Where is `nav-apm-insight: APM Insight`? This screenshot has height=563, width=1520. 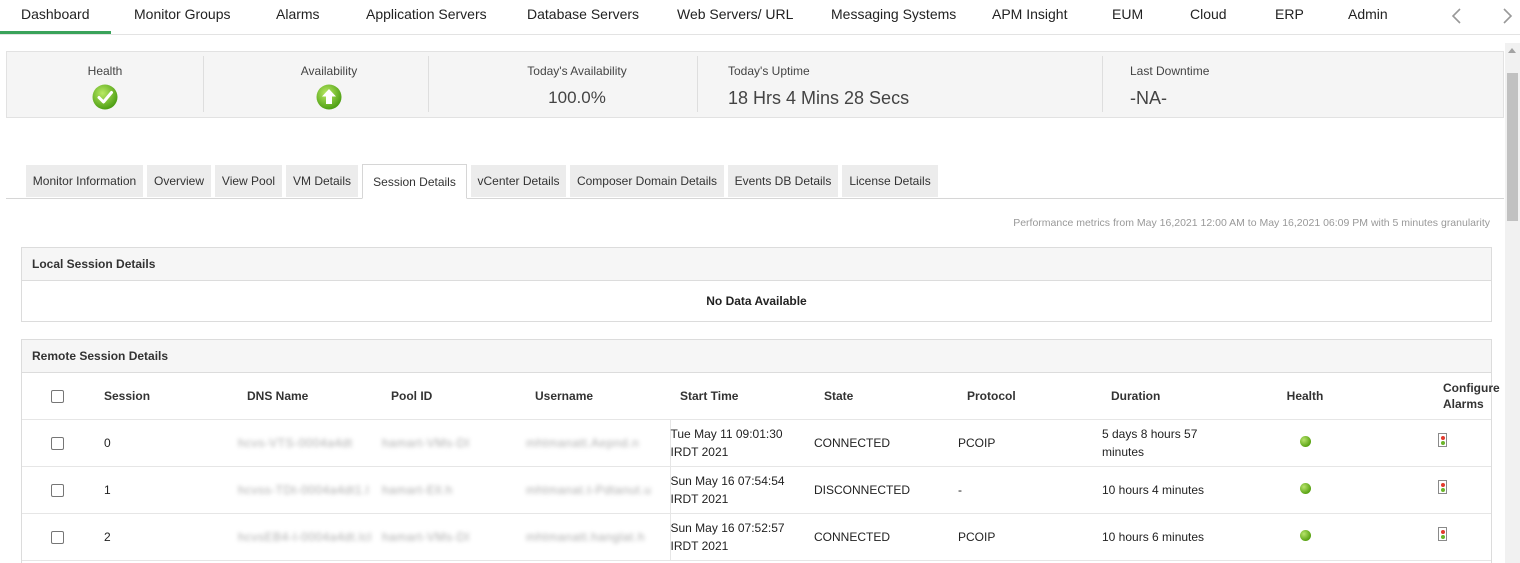 nav-apm-insight: APM Insight is located at coordinates (1029, 17).